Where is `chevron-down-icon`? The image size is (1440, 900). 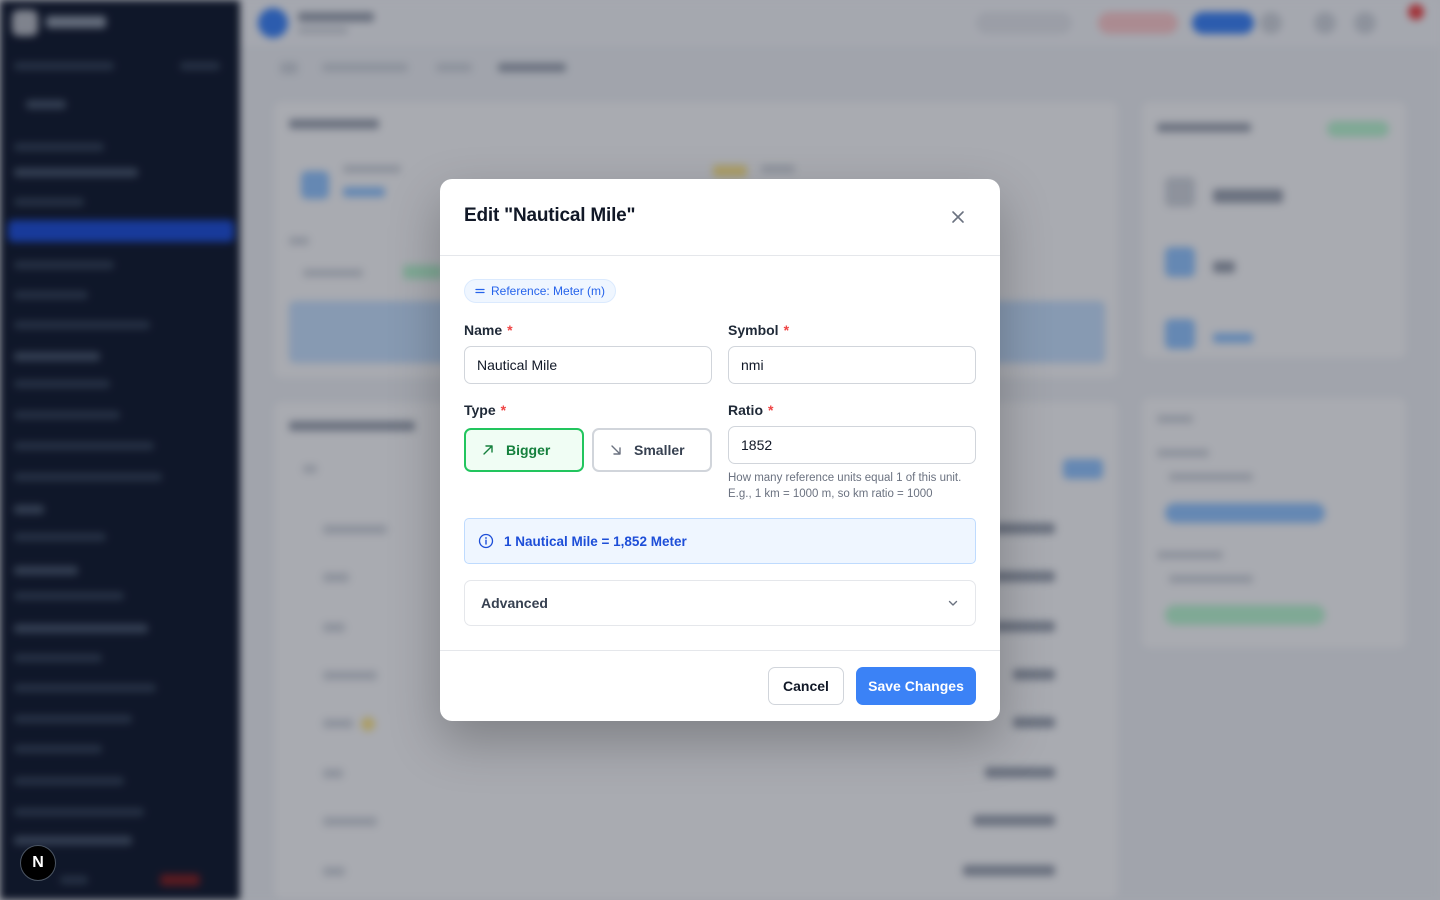 chevron-down-icon is located at coordinates (953, 603).